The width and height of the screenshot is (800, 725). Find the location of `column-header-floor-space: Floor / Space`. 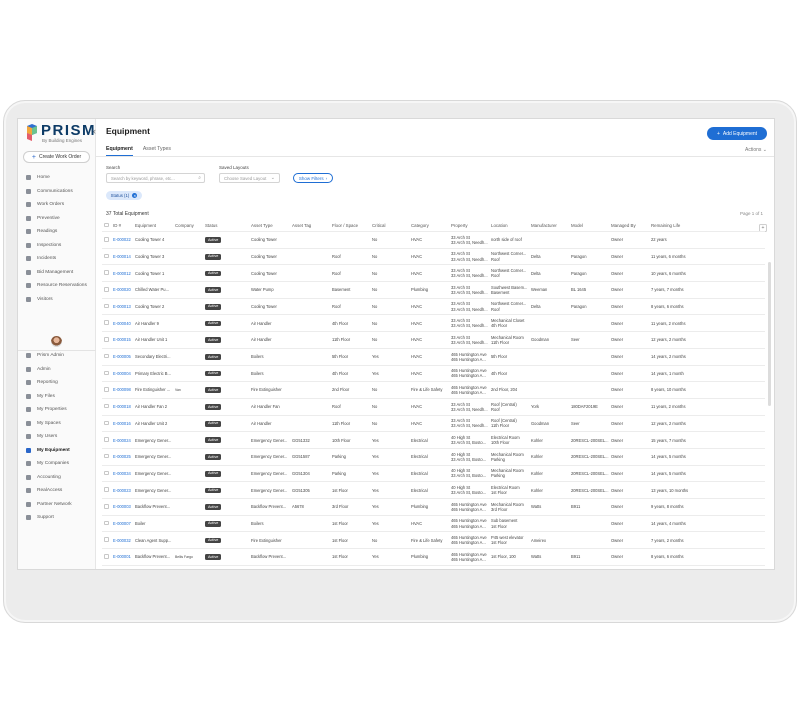

column-header-floor-space: Floor / Space is located at coordinates (350, 226).